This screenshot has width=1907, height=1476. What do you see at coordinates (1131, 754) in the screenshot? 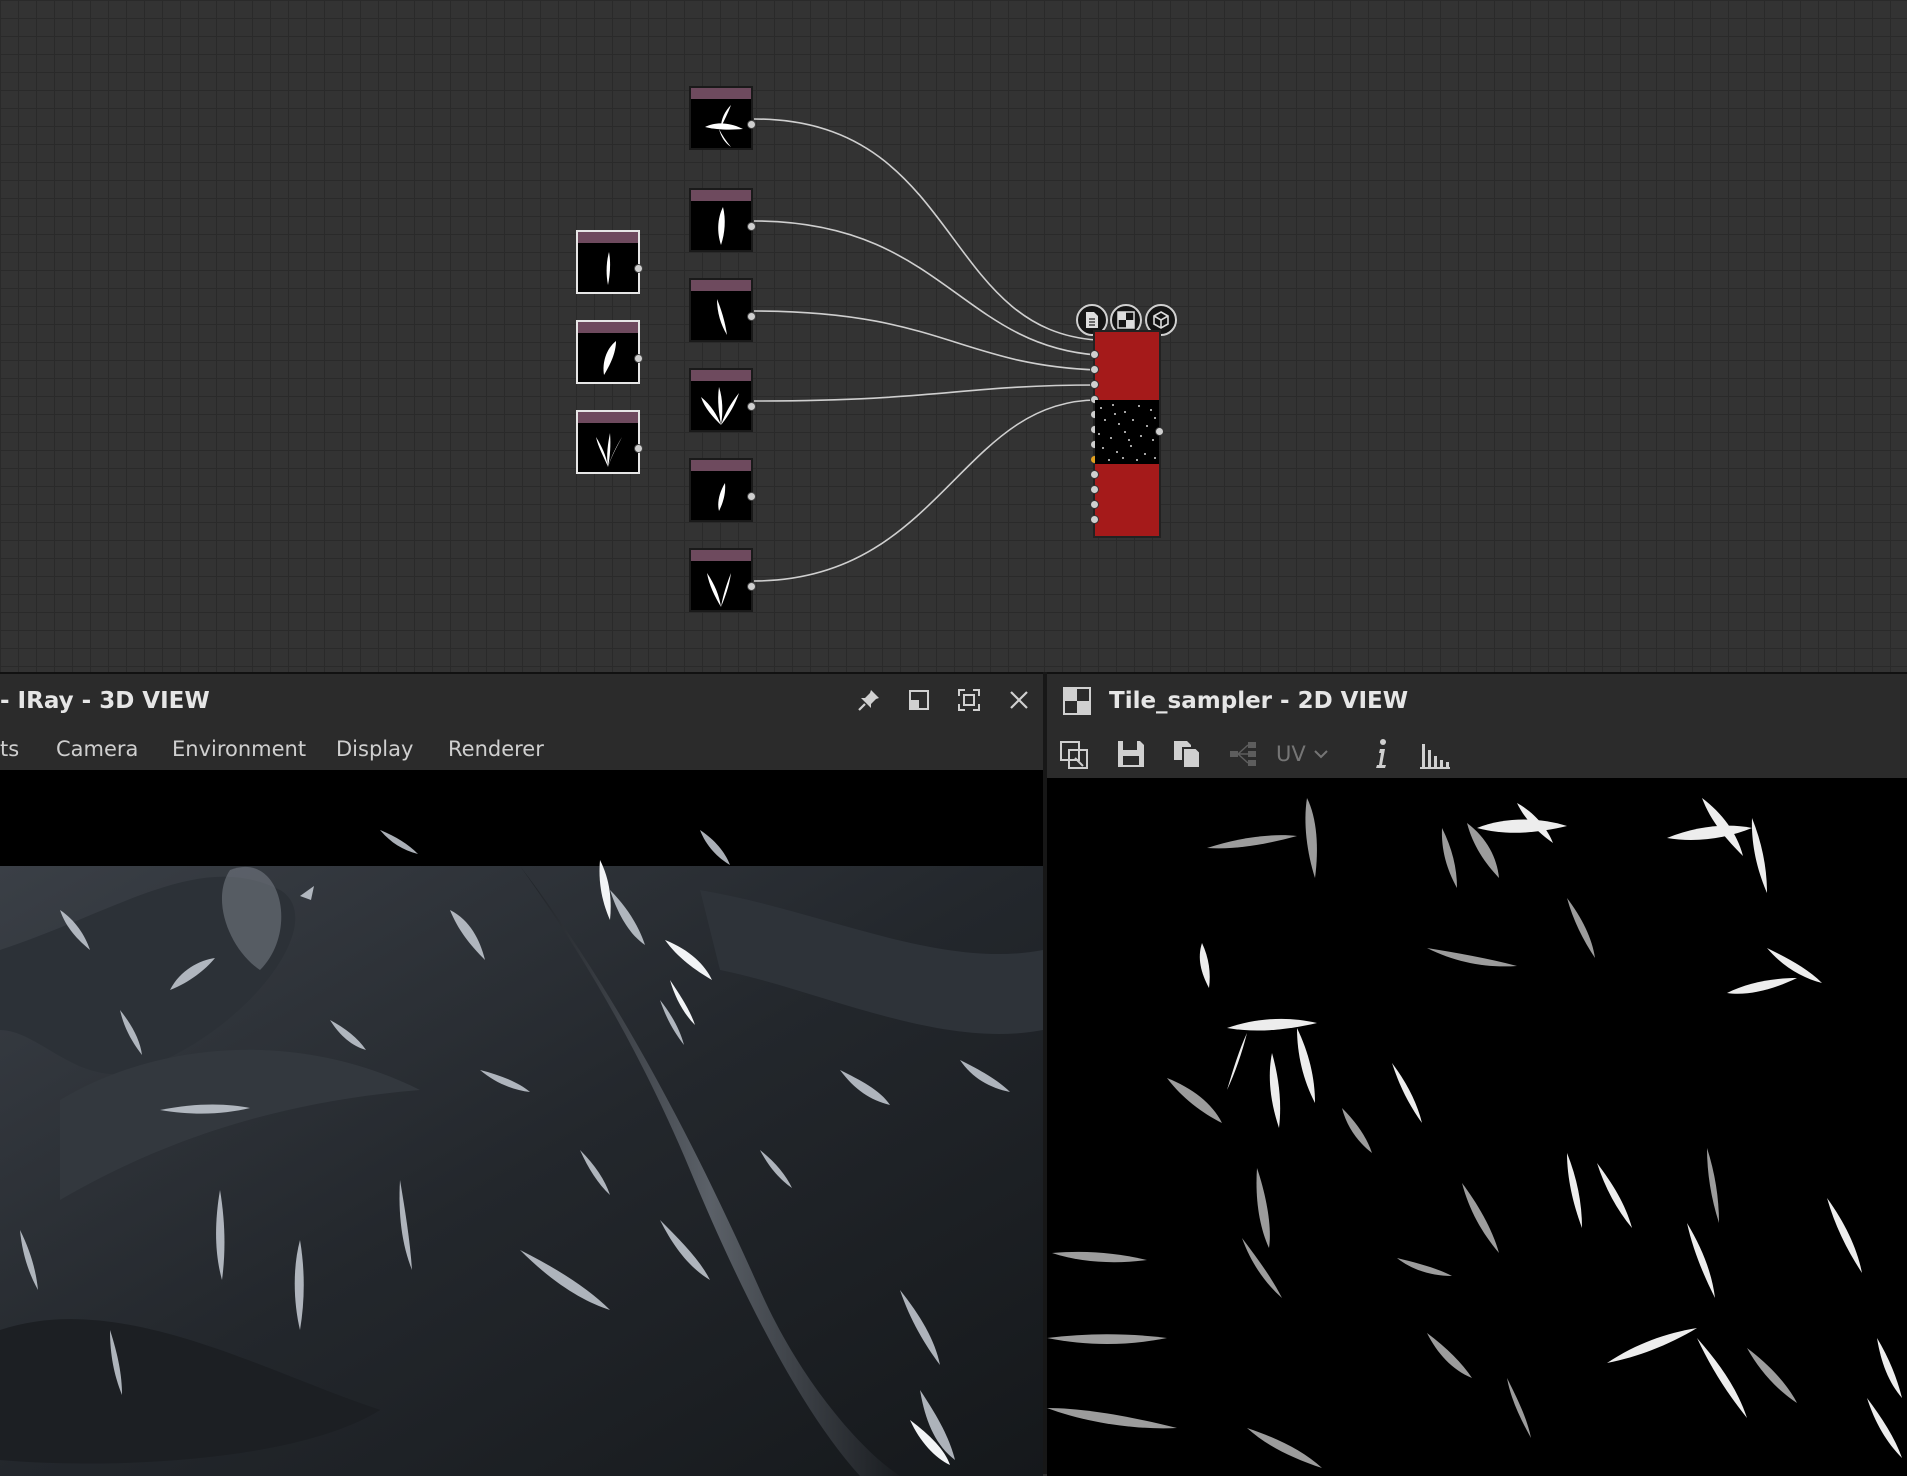
I see `save-icon` at bounding box center [1131, 754].